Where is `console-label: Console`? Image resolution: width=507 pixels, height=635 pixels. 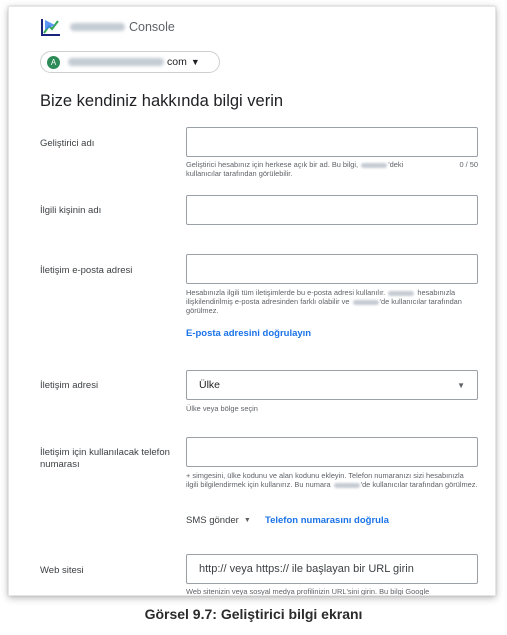 console-label: Console is located at coordinates (152, 27).